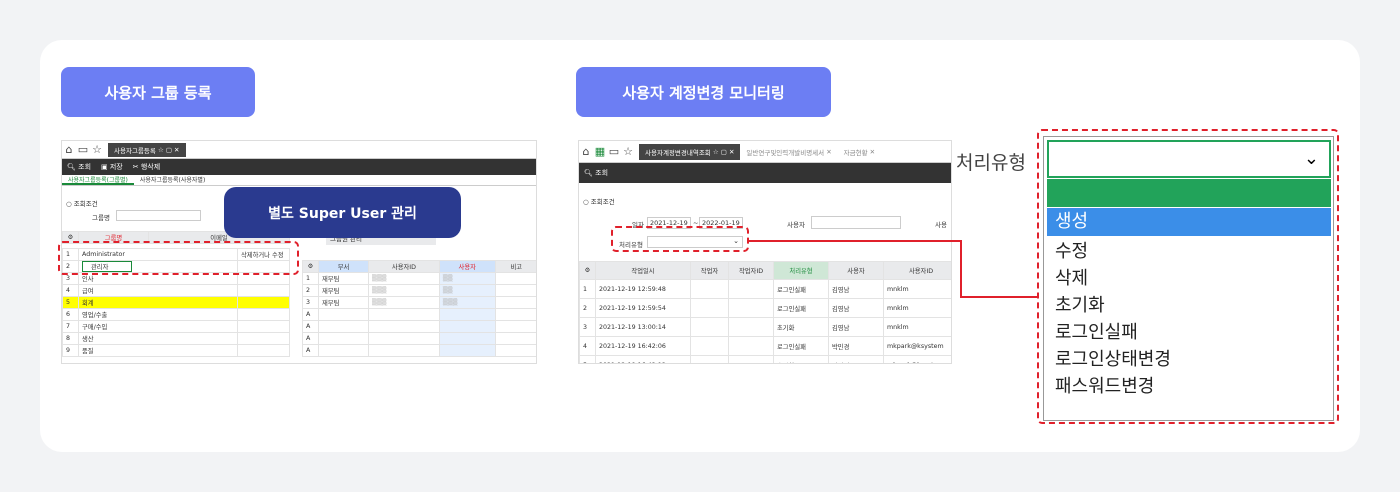 Image resolution: width=1400 pixels, height=492 pixels. What do you see at coordinates (146, 167) in the screenshot?
I see `delete-row-button: ✂ 행삭제` at bounding box center [146, 167].